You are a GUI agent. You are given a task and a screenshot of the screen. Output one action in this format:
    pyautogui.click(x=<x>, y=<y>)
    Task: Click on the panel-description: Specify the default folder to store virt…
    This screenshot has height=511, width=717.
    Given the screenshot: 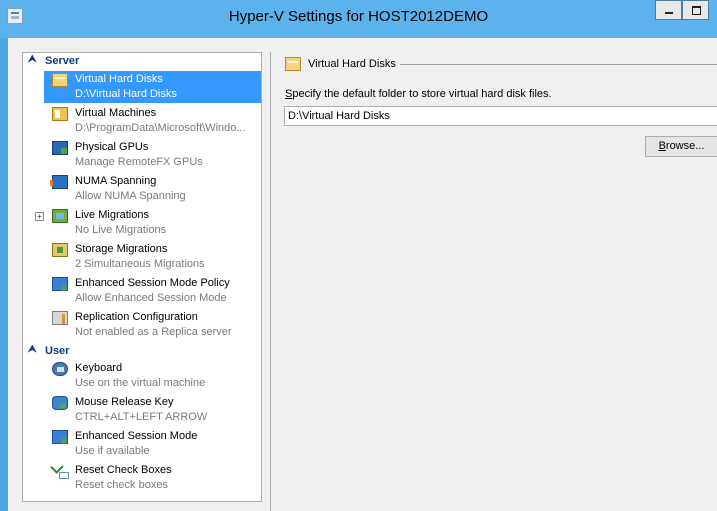 What is the action you would take?
    pyautogui.click(x=418, y=94)
    